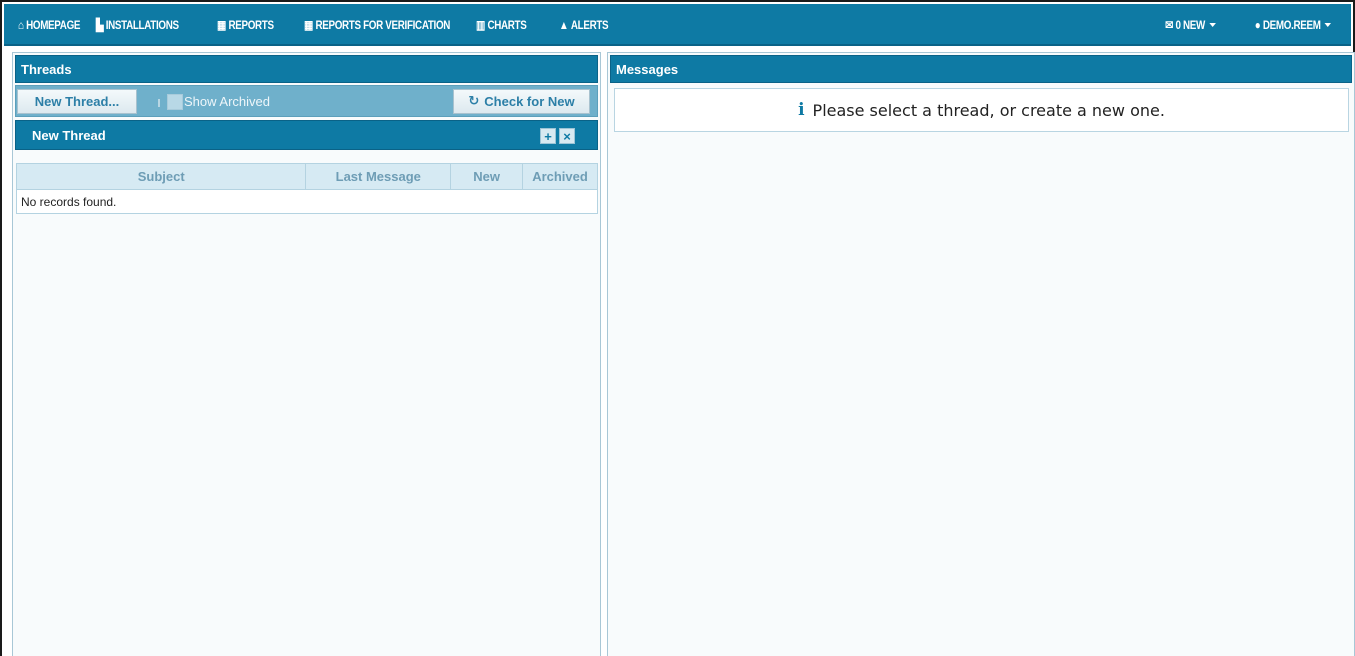  What do you see at coordinates (567, 136) in the screenshot?
I see `close-icon: ×` at bounding box center [567, 136].